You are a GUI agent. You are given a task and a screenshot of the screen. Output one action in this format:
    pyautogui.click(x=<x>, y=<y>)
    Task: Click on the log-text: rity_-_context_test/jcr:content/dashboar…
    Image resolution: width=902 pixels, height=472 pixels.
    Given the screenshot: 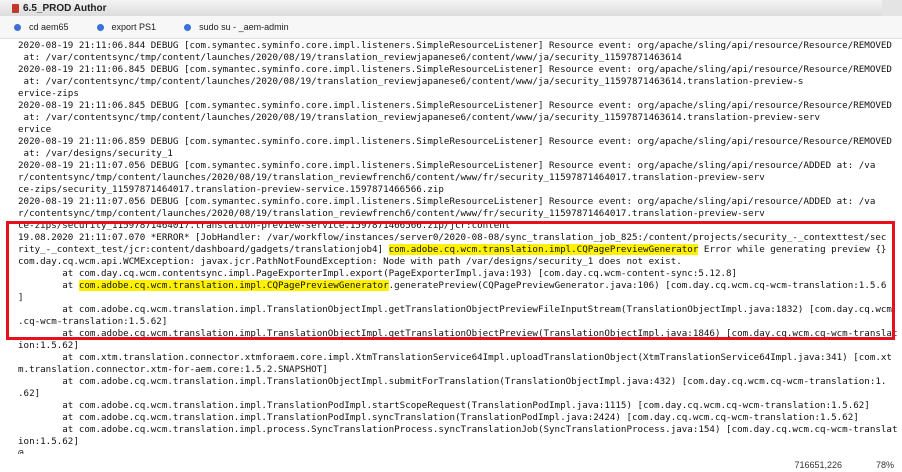 What is the action you would take?
    pyautogui.click(x=203, y=249)
    